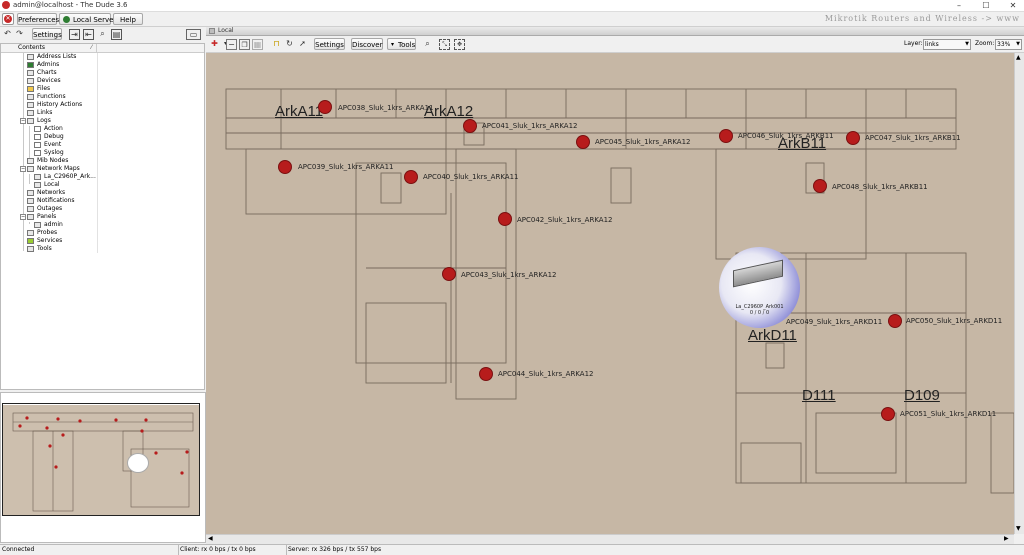  Describe the element at coordinates (610, 539) in the screenshot. I see `horizontal-scrollbar: ◀ ▶` at that location.